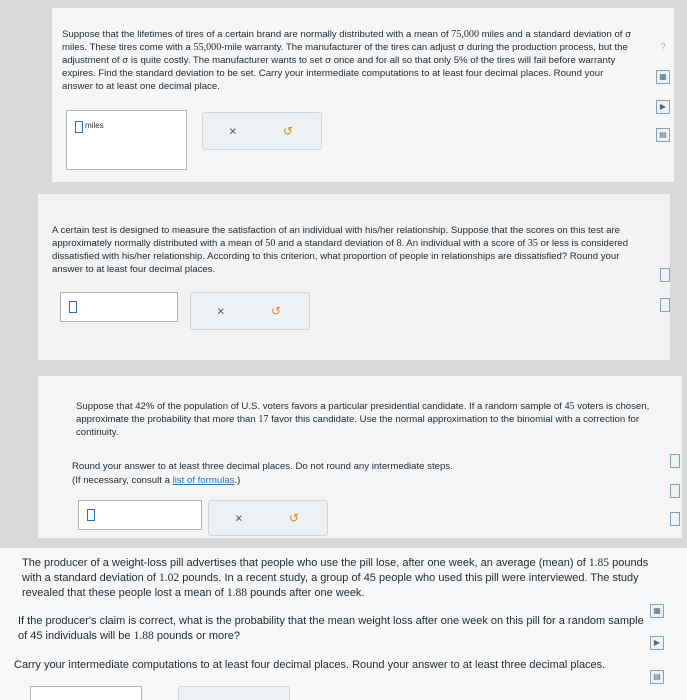  What do you see at coordinates (204, 480) in the screenshot?
I see `formulas-link: list of formulas` at bounding box center [204, 480].